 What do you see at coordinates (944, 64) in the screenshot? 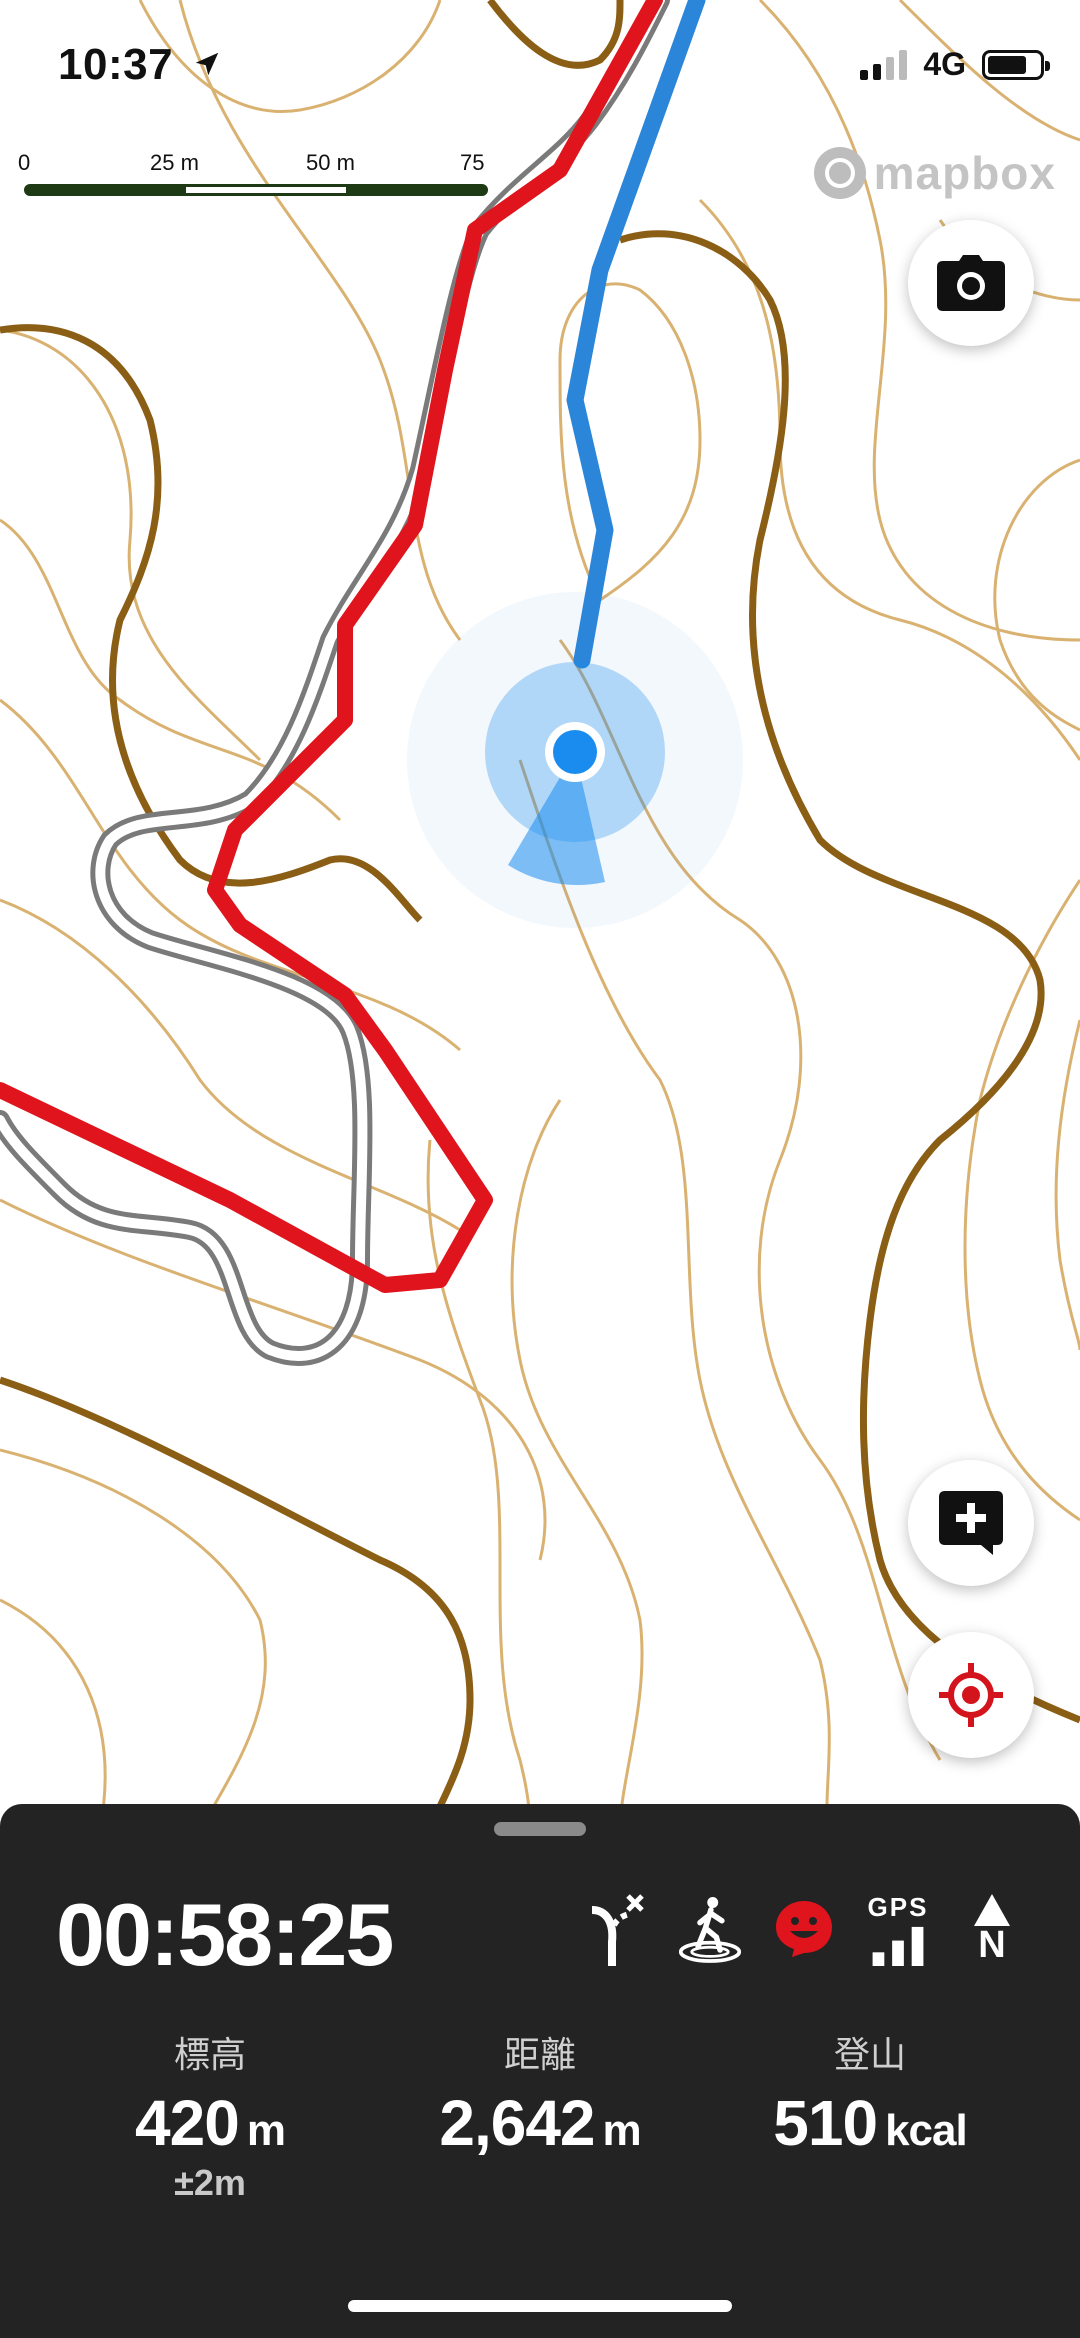
I see `network-type: 4G` at bounding box center [944, 64].